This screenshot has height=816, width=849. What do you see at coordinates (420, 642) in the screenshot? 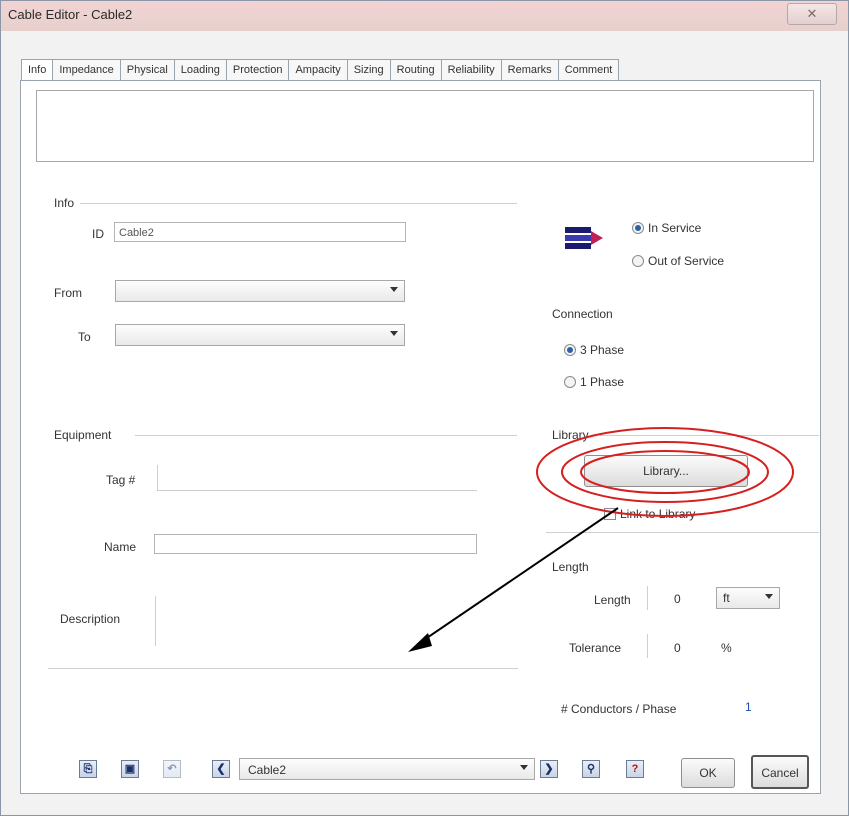
I see `arrow-head-icon` at bounding box center [420, 642].